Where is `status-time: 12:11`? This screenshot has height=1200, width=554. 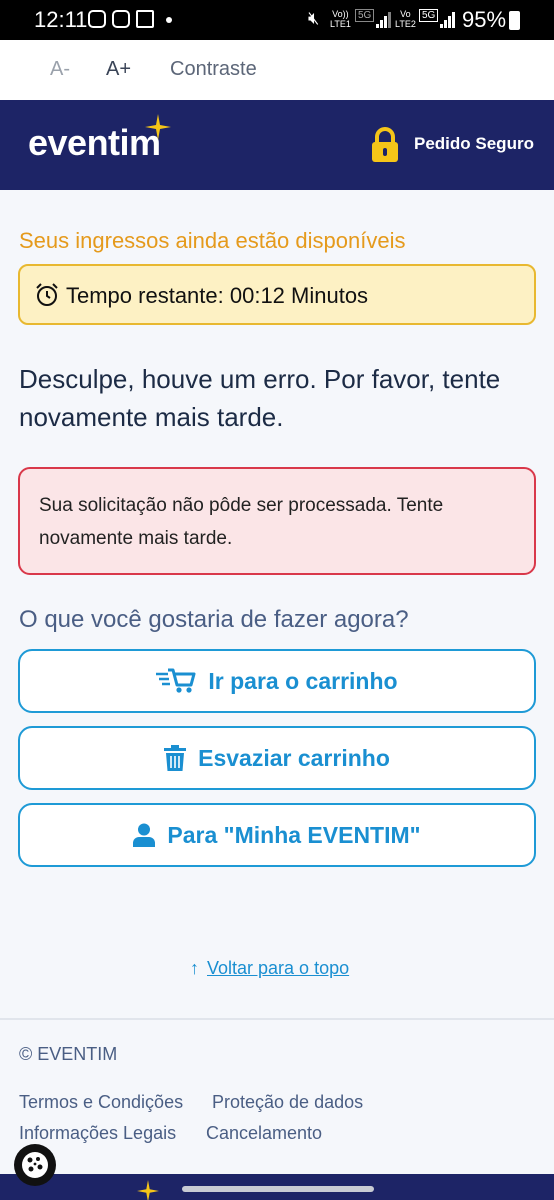
status-time: 12:11 is located at coordinates (61, 19).